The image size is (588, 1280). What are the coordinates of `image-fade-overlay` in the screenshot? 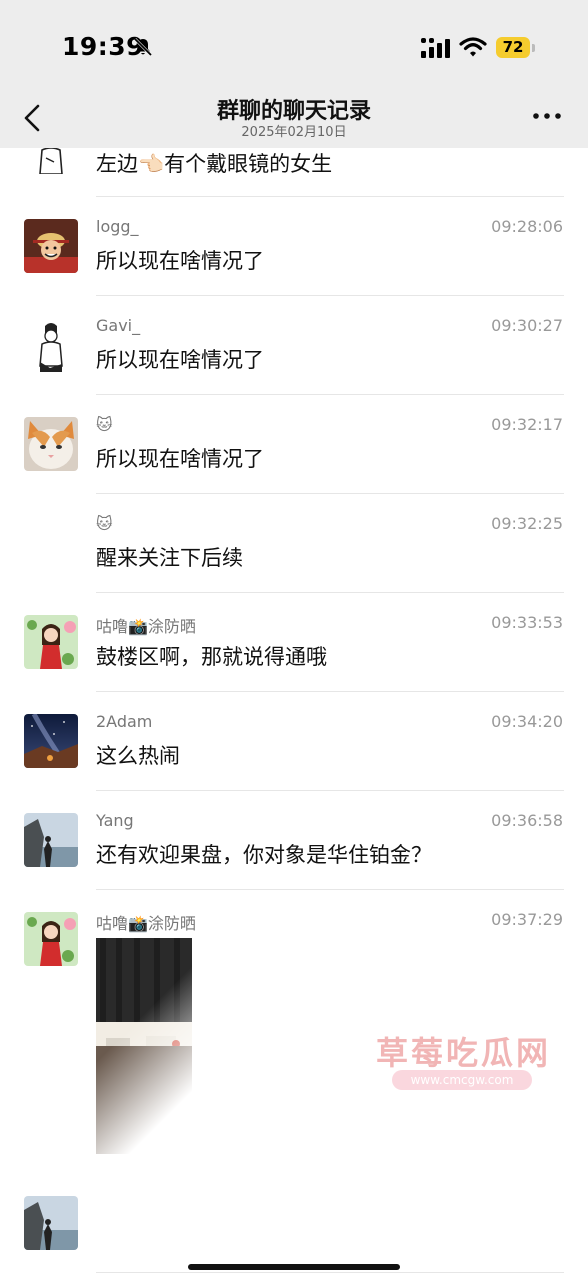 It's located at (196, 1046).